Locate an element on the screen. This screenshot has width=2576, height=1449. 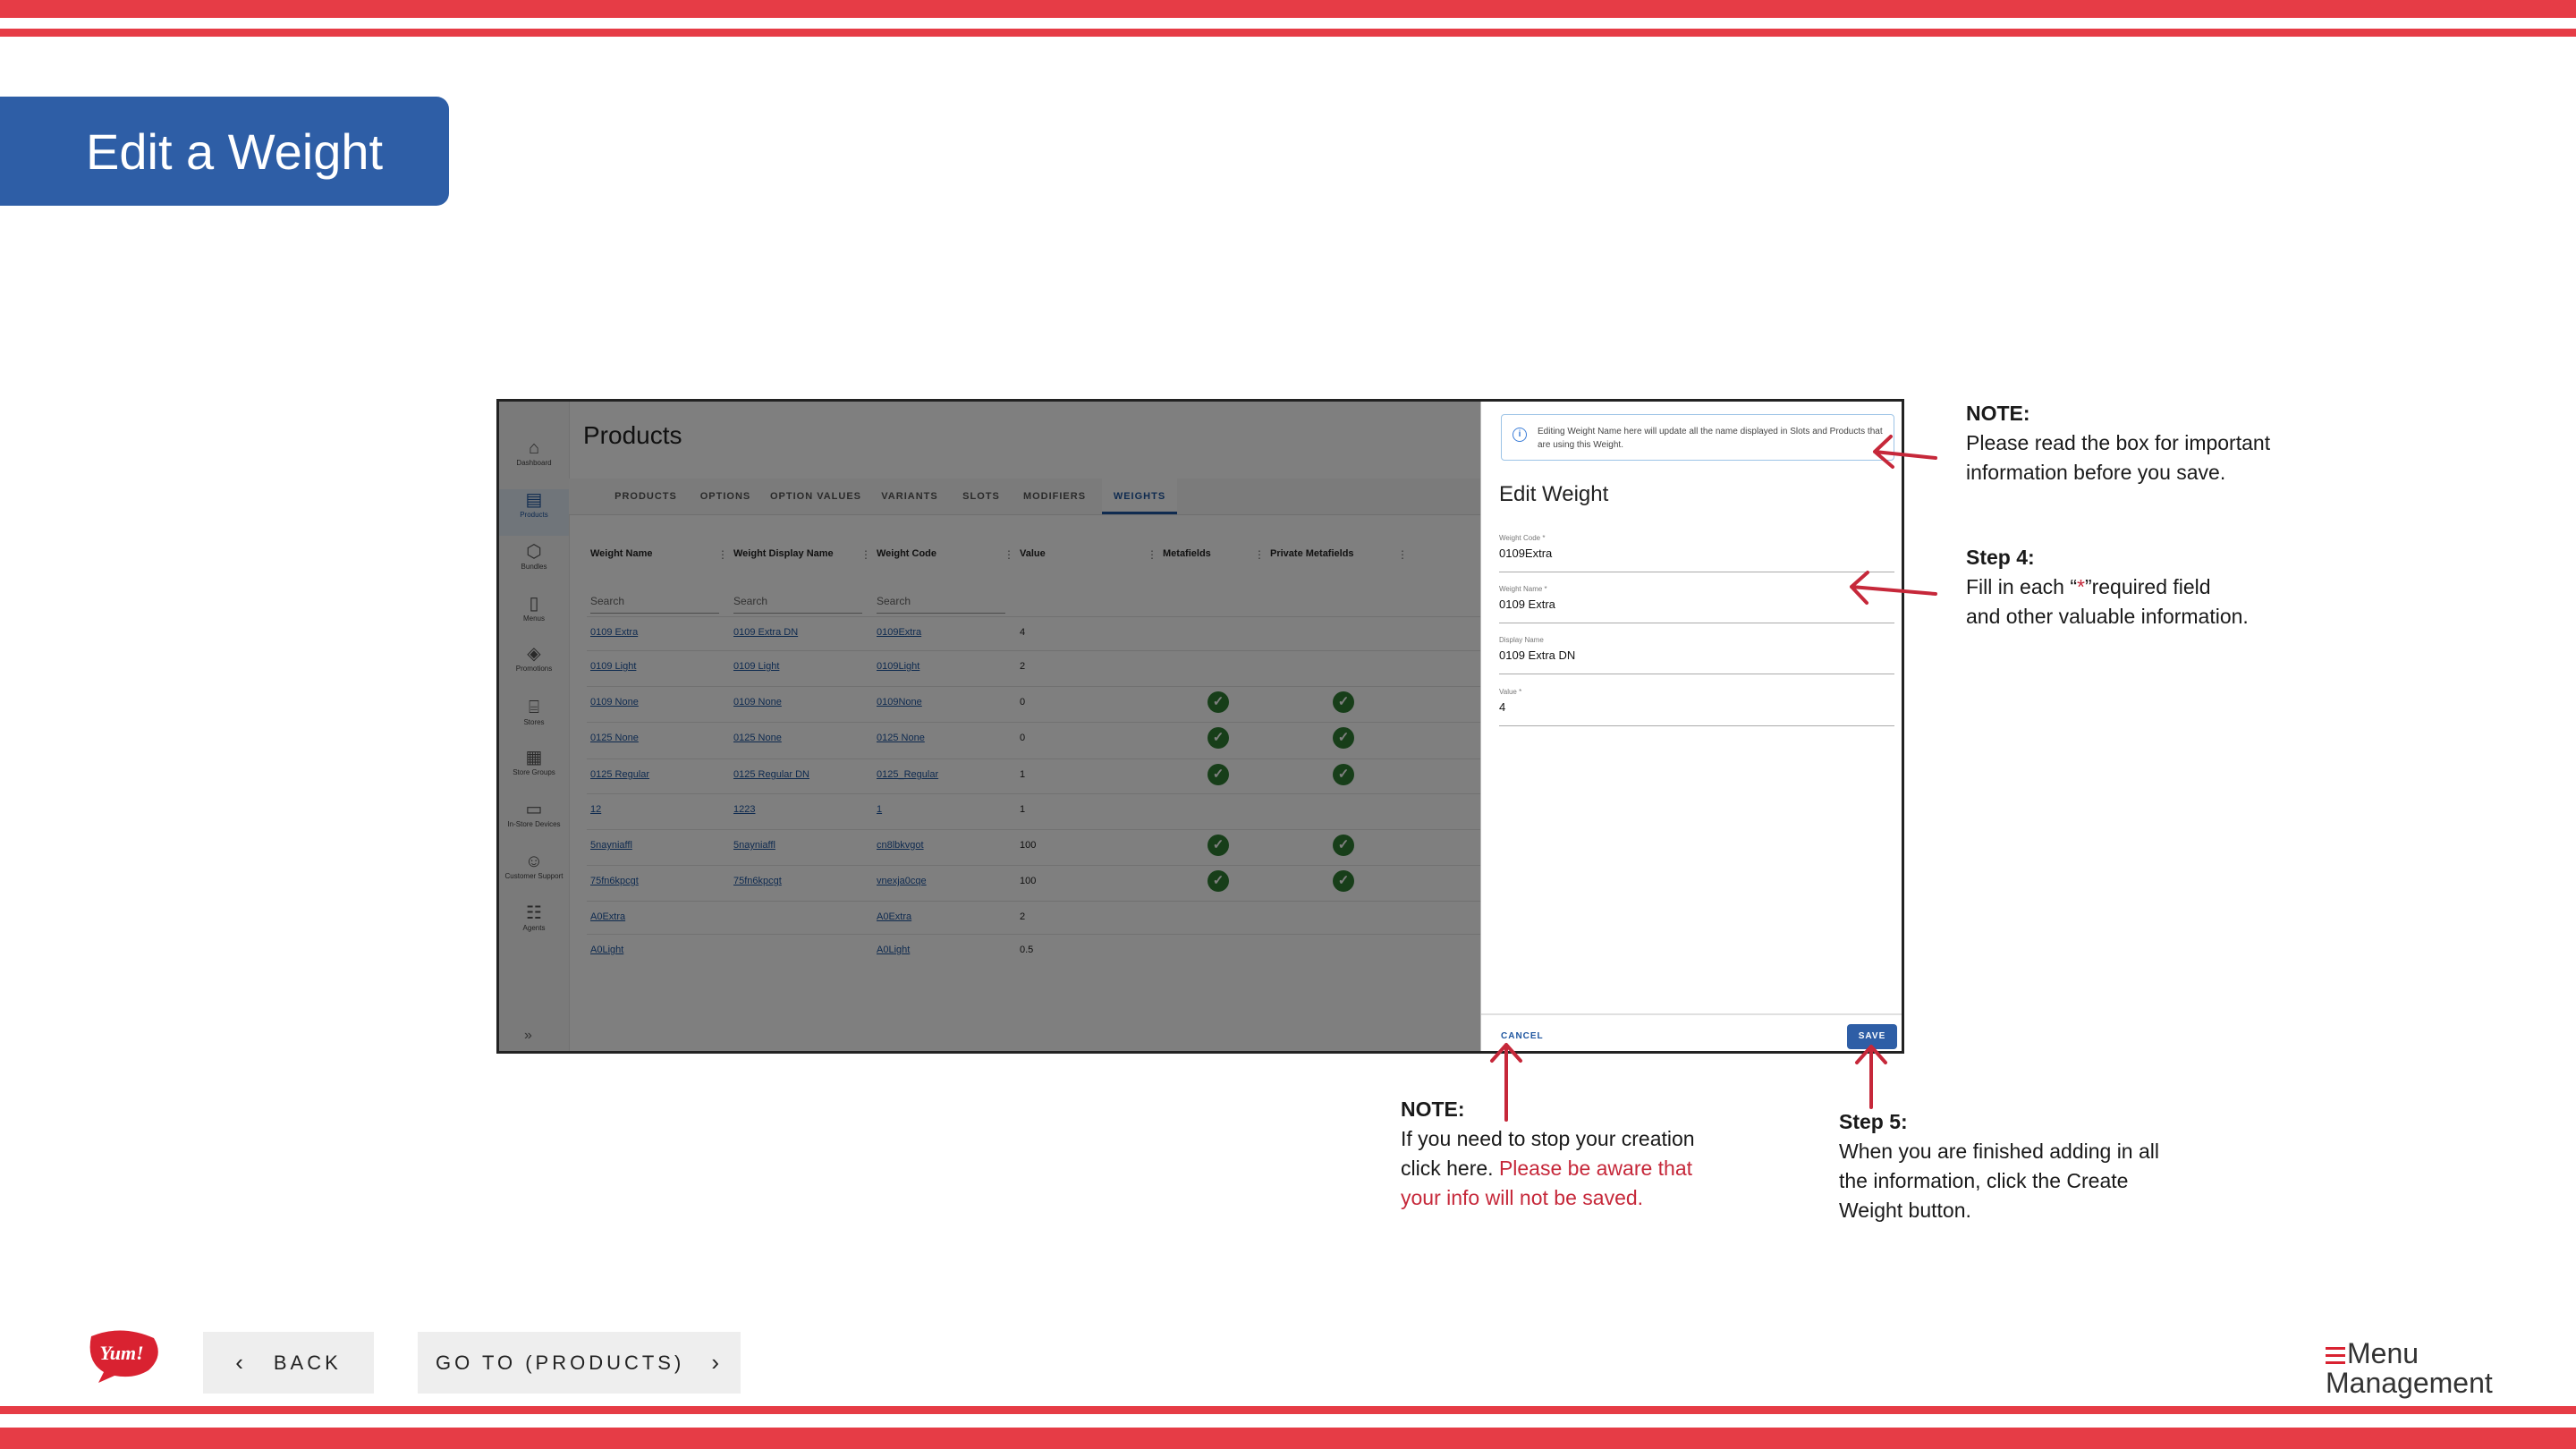
step-line: Fill in each “ is located at coordinates (2021, 586).